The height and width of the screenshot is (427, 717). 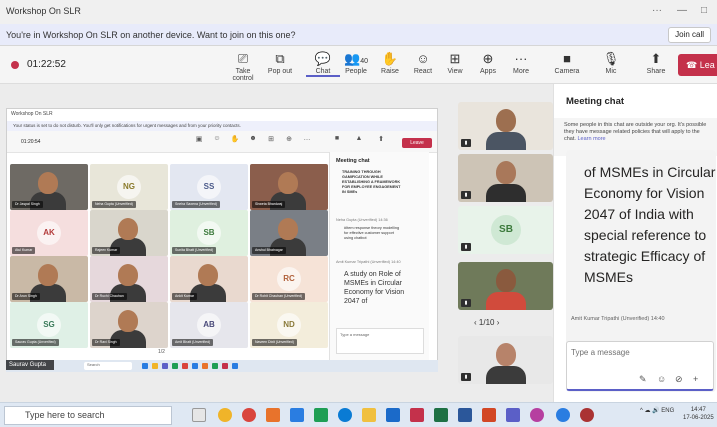 What do you see at coordinates (513, 415) in the screenshot?
I see `teams-icon` at bounding box center [513, 415].